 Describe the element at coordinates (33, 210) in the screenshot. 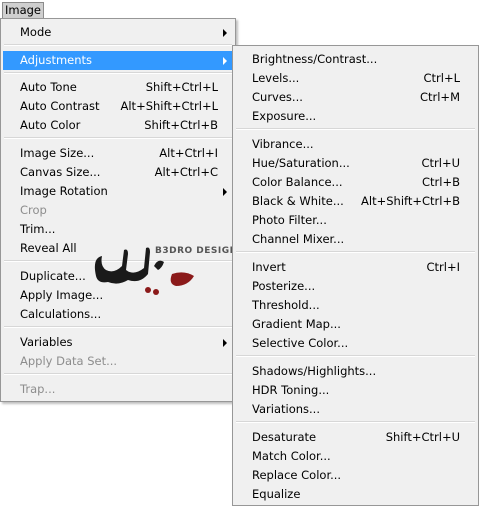

I see `menu-item-label: Crop` at that location.